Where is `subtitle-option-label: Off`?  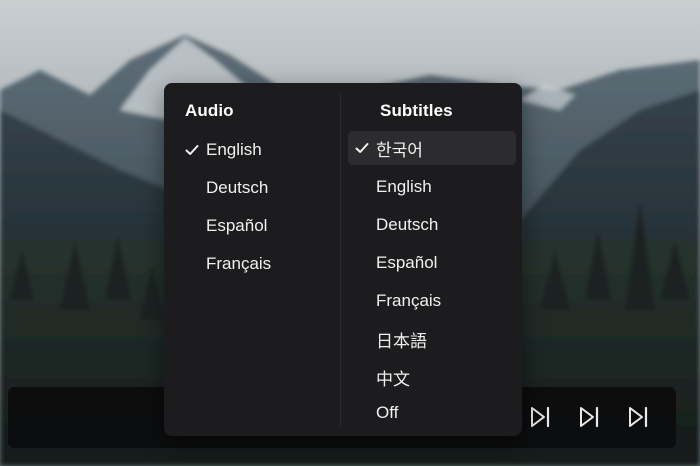
subtitle-option-label: Off is located at coordinates (387, 412).